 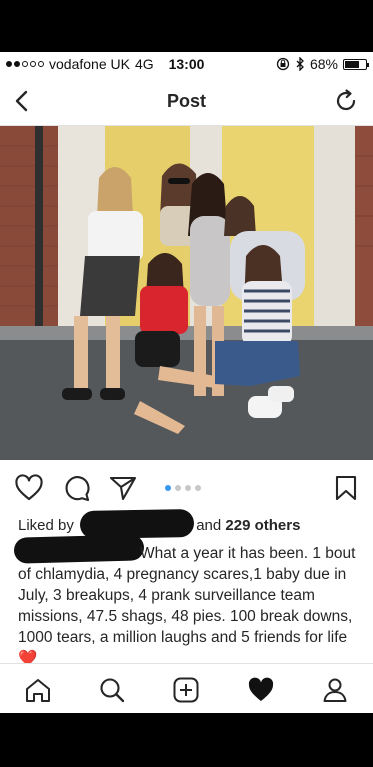 What do you see at coordinates (46, 525) in the screenshot?
I see `liked-by-label: Liked by` at bounding box center [46, 525].